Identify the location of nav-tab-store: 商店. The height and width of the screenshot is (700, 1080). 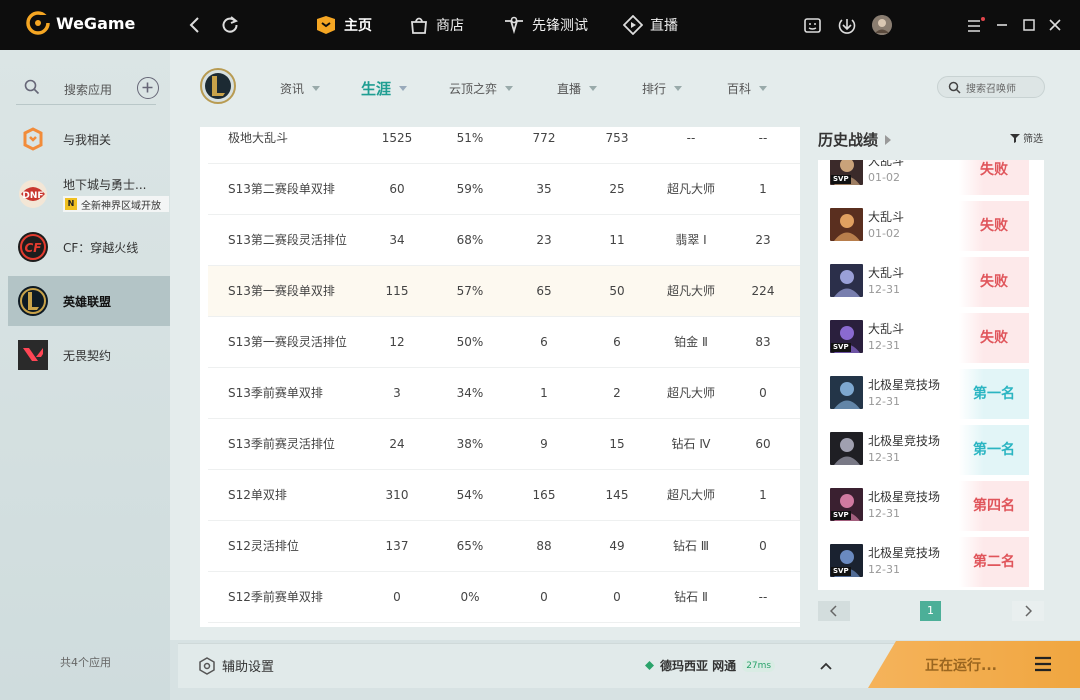
(436, 25).